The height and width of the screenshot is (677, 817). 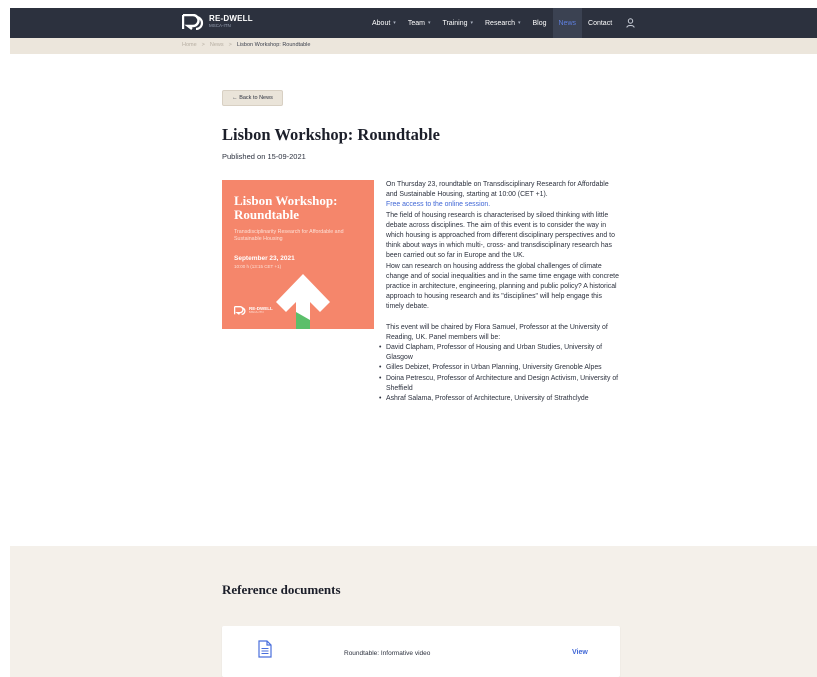 I want to click on poster-logo-subtitle: MSCA-ITN, so click(x=256, y=312).